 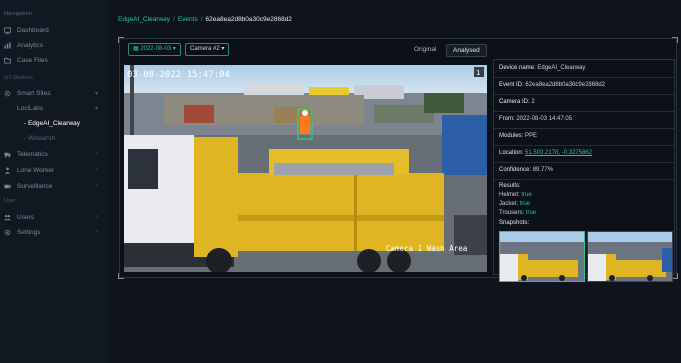 I want to click on camera-select: Camera #2 ▾, so click(x=207, y=49).